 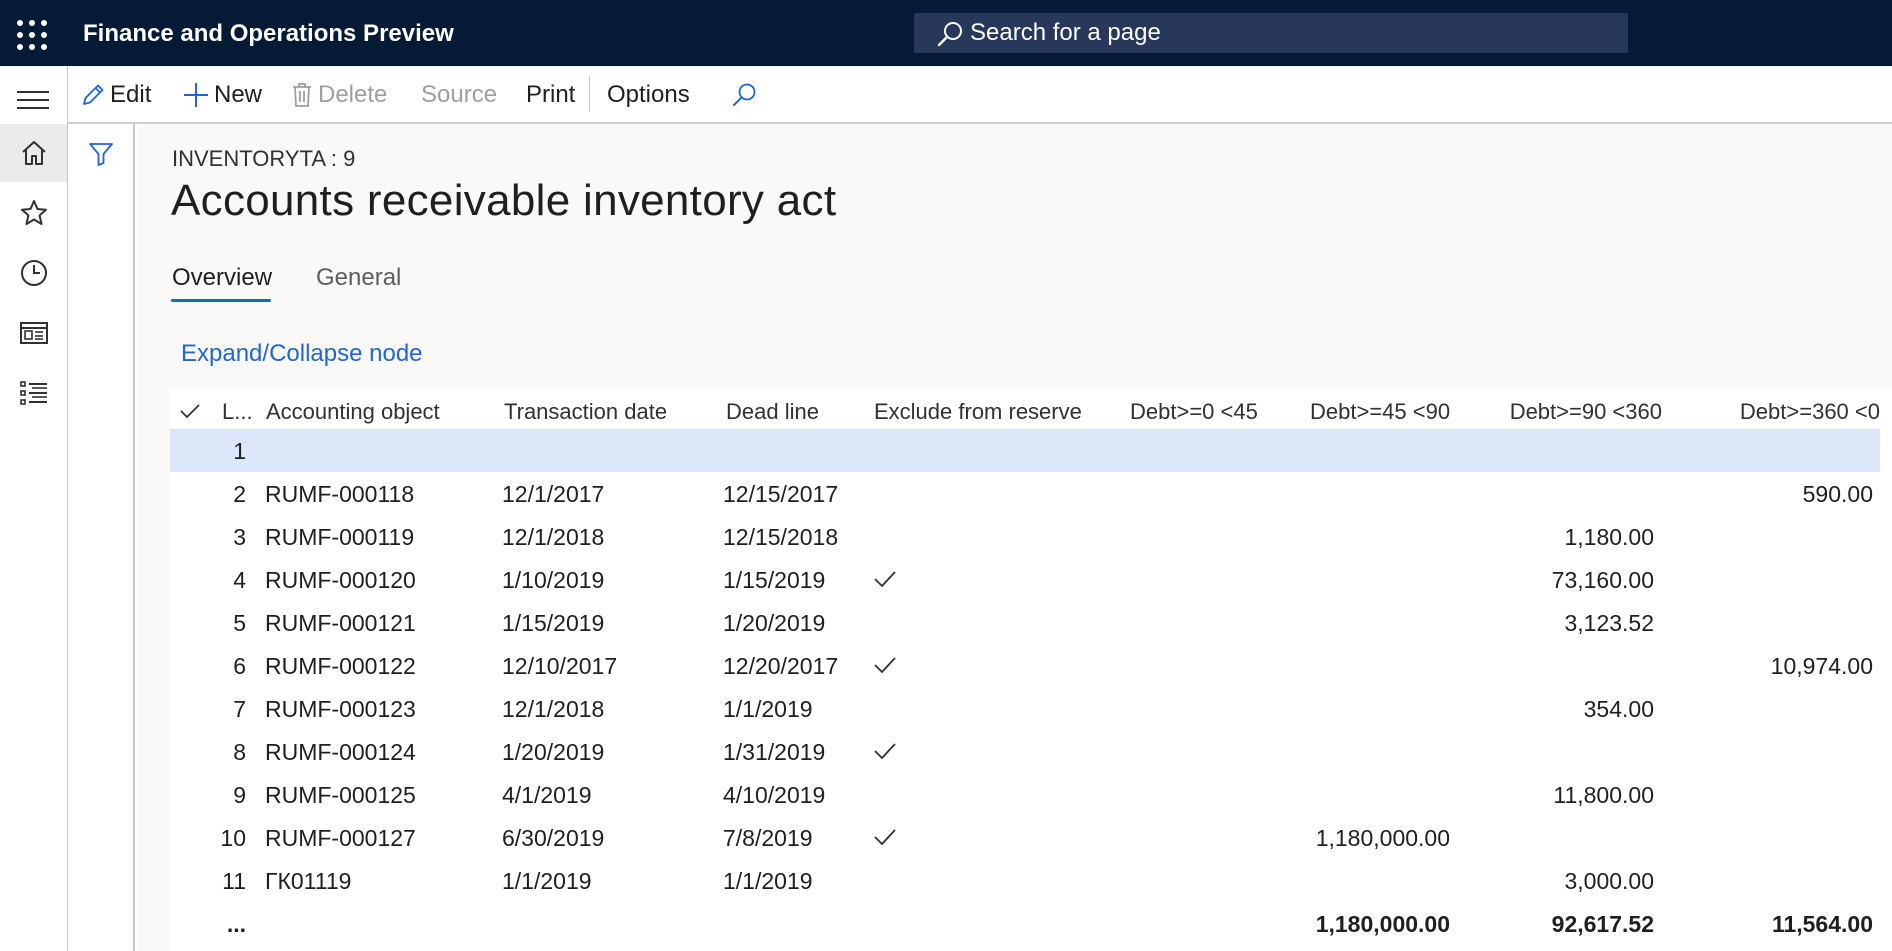 What do you see at coordinates (550, 95) in the screenshot?
I see `print-button: Print` at bounding box center [550, 95].